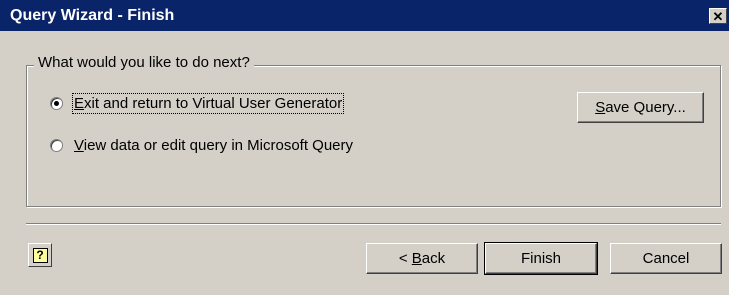 The width and height of the screenshot is (729, 295). Describe the element at coordinates (56, 145) in the screenshot. I see `radio-button-unchecked` at that location.